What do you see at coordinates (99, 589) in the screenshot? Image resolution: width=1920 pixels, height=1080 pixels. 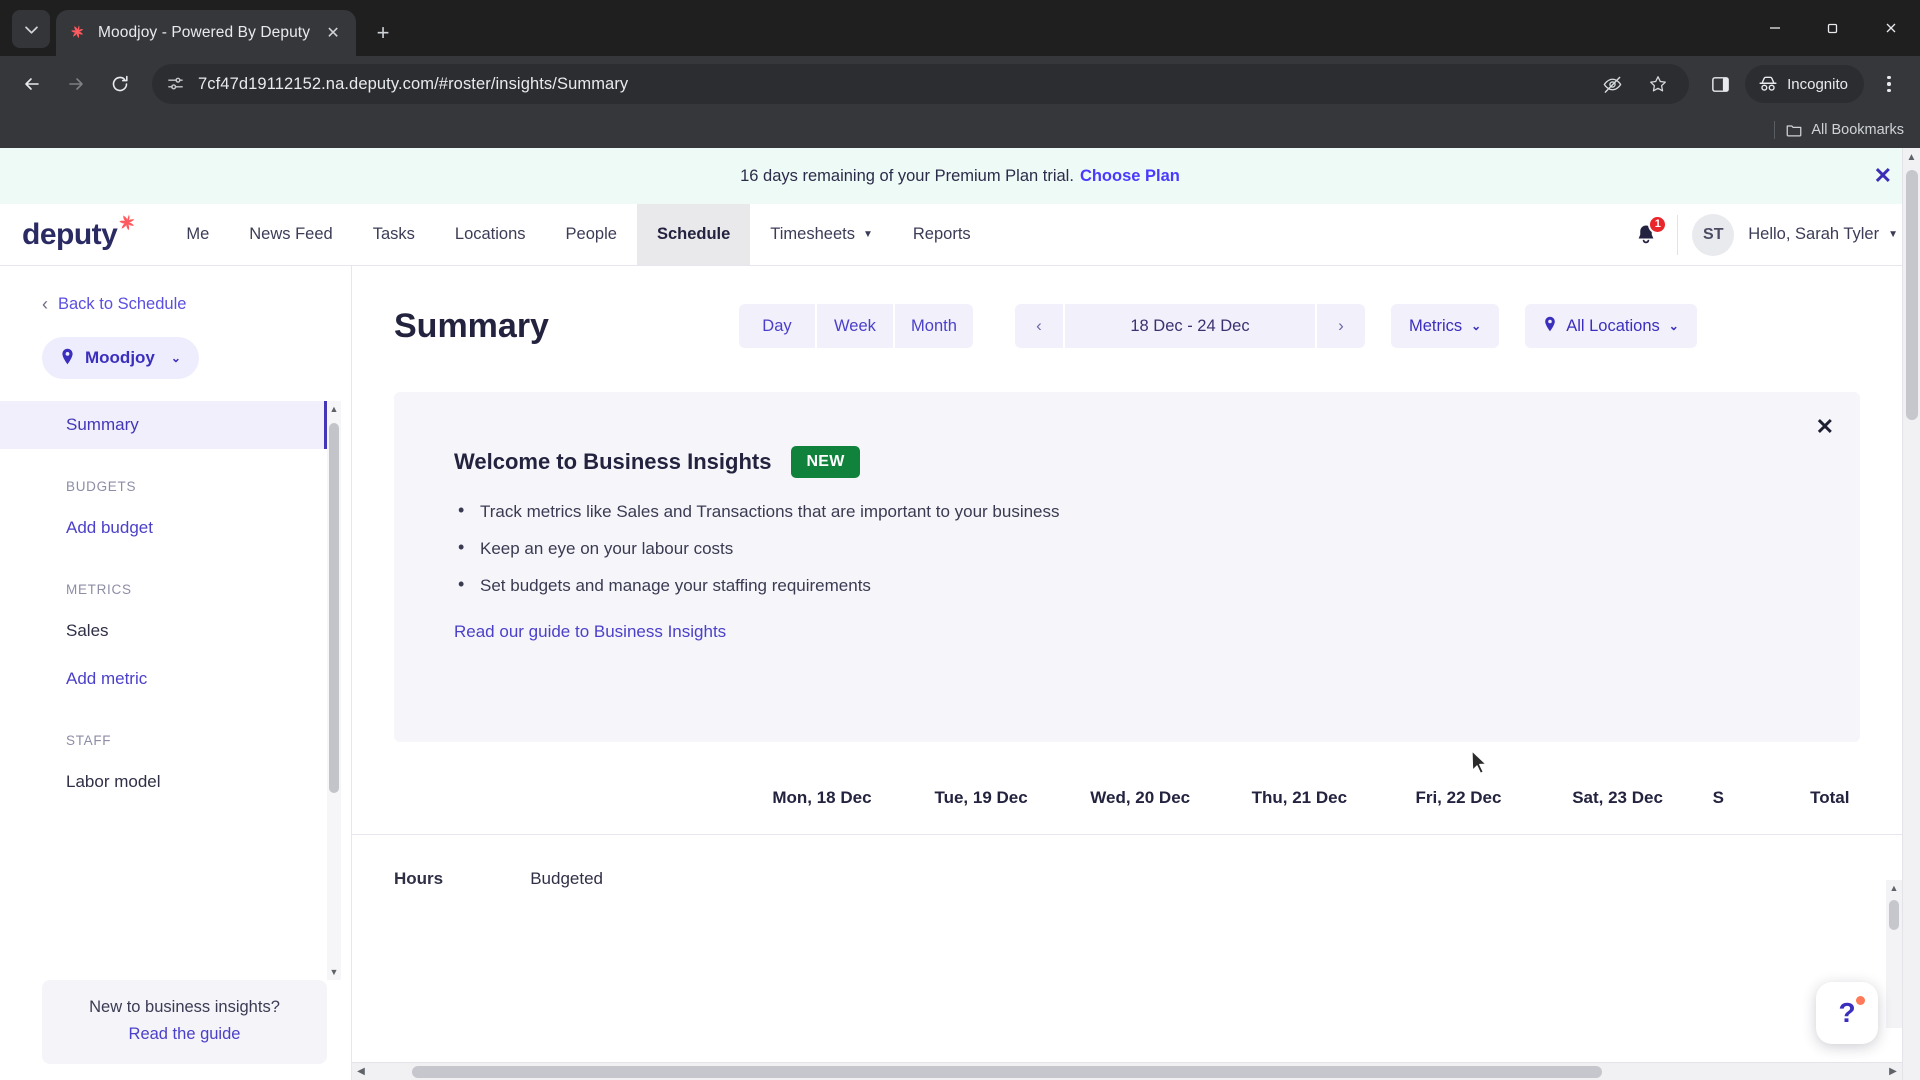 I see `sidebar-section-metrics: METRICS` at bounding box center [99, 589].